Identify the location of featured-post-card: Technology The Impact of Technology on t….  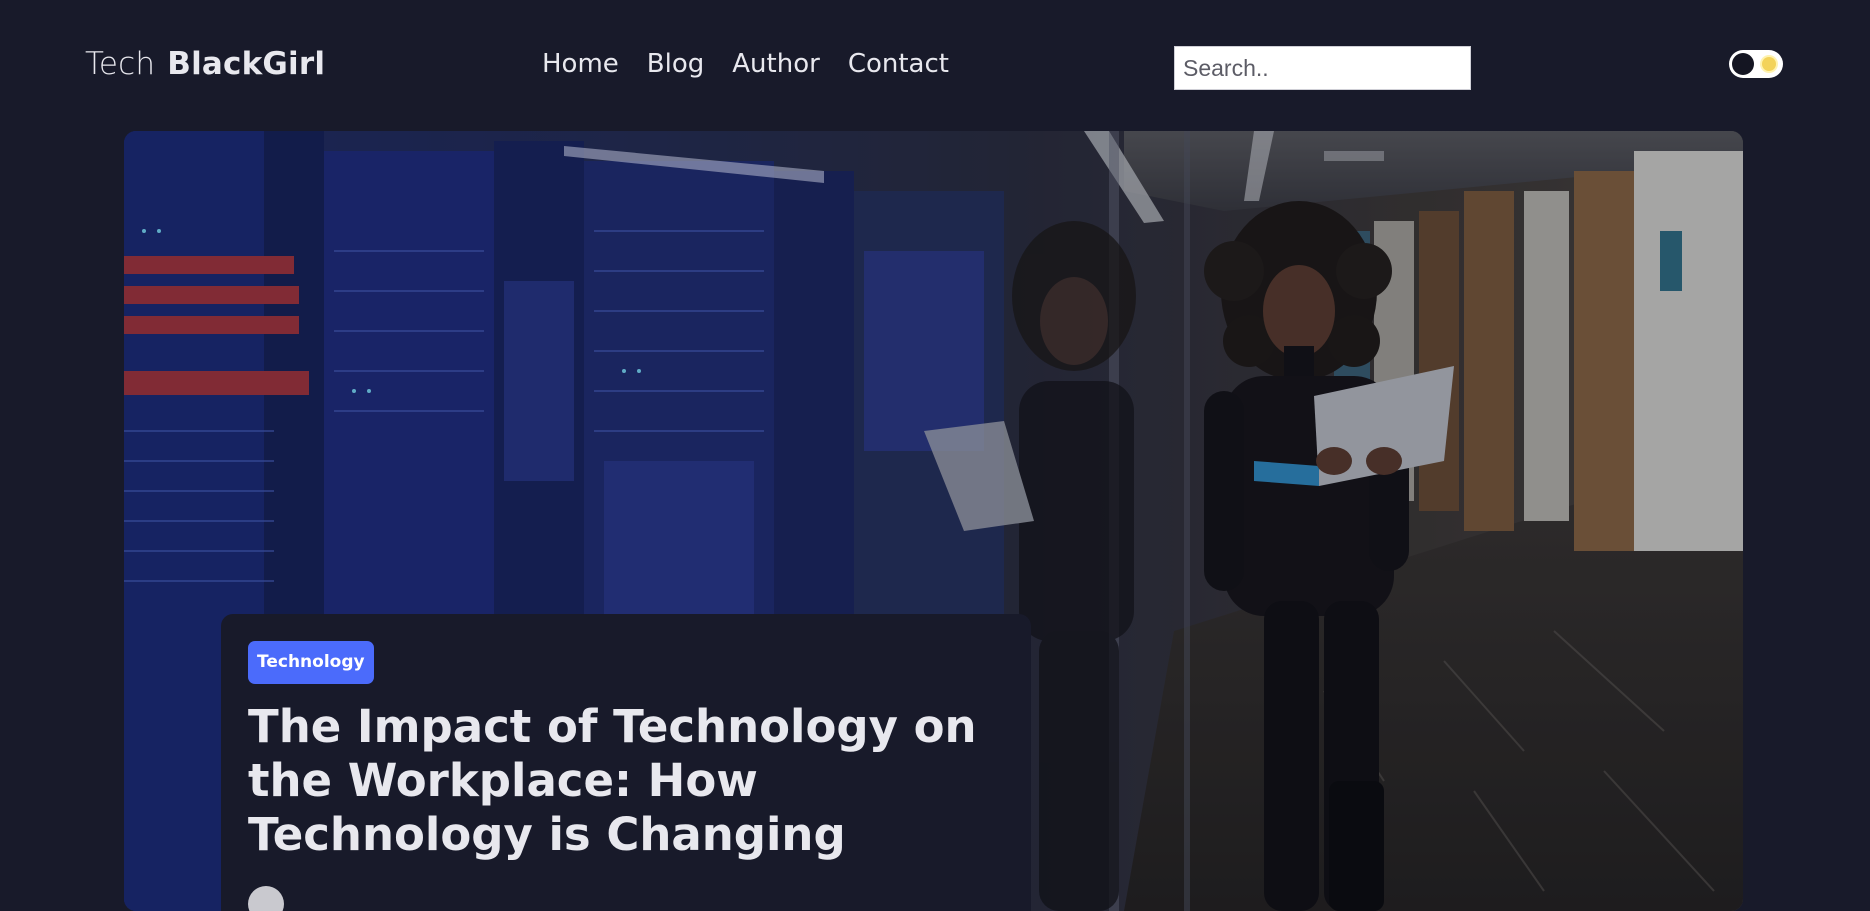
(626, 762).